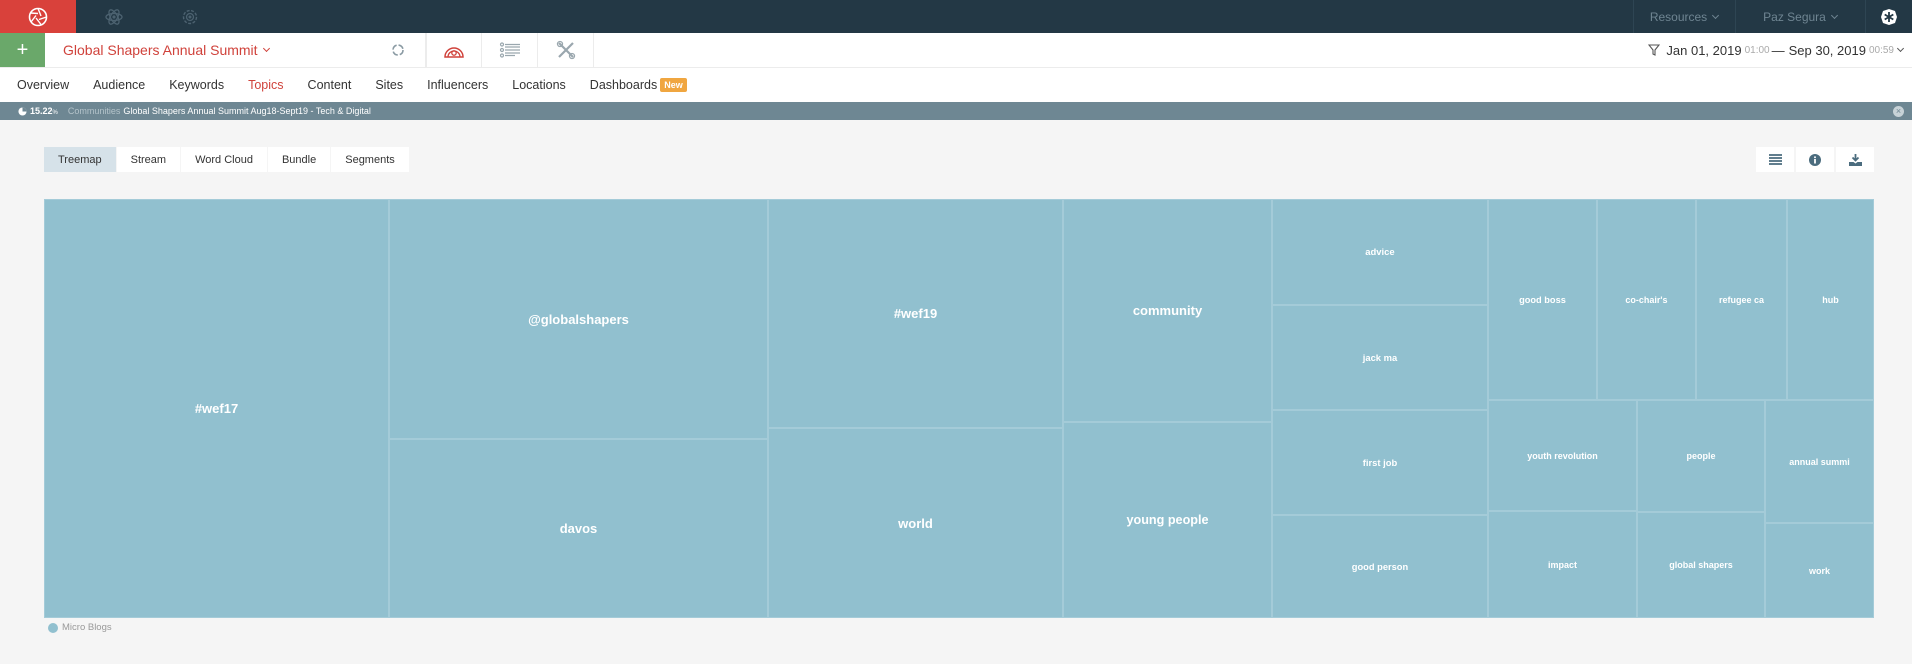 This screenshot has width=1912, height=664. I want to click on treemap-tile: #wef17, so click(216, 408).